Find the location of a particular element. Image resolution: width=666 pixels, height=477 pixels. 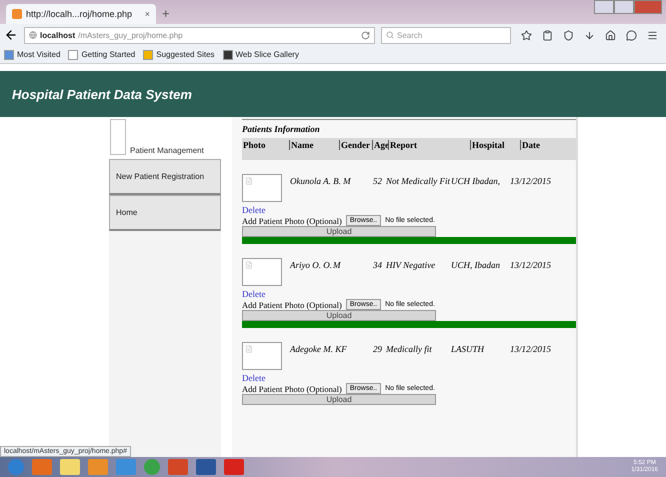

minimize-button is located at coordinates (604, 7).